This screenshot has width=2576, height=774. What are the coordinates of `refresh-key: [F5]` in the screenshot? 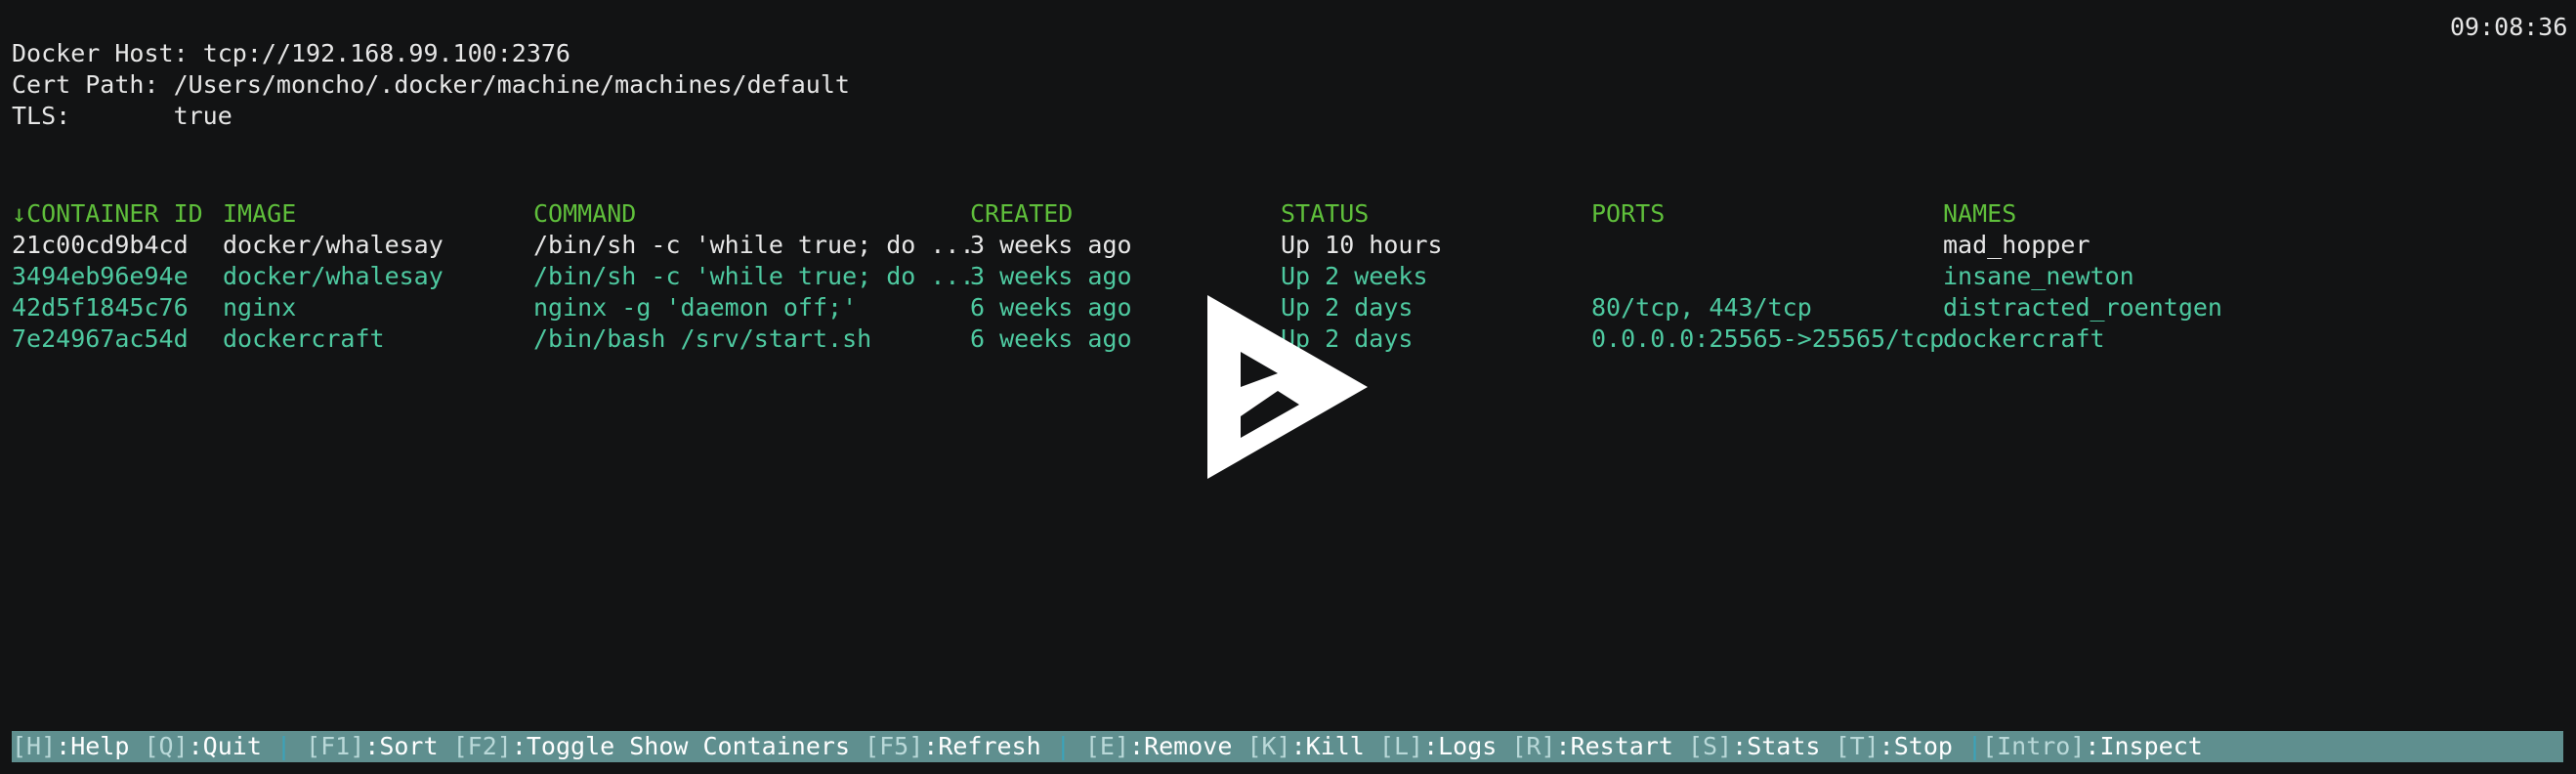 It's located at (894, 746).